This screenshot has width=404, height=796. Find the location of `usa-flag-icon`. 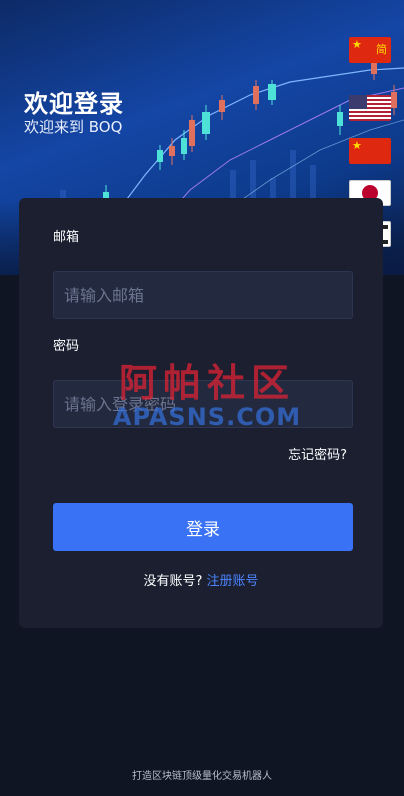

usa-flag-icon is located at coordinates (370, 108).